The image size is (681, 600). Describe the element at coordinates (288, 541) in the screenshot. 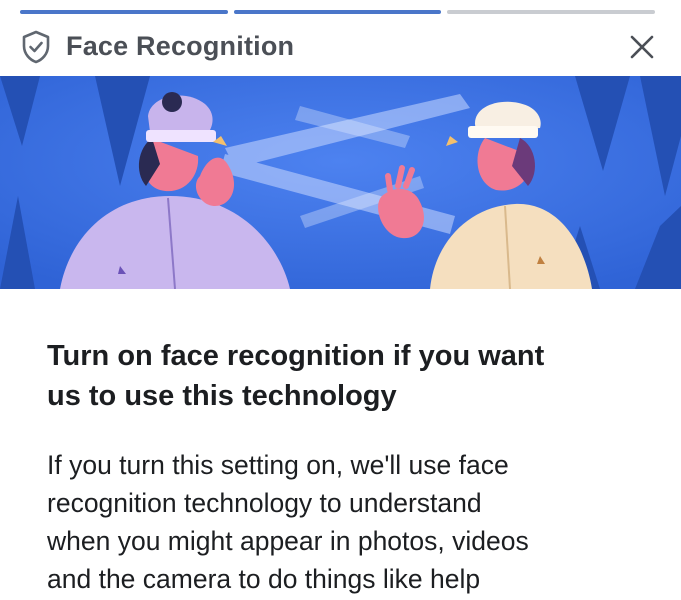

I see `description-line: when you might appear in photos, videos` at that location.